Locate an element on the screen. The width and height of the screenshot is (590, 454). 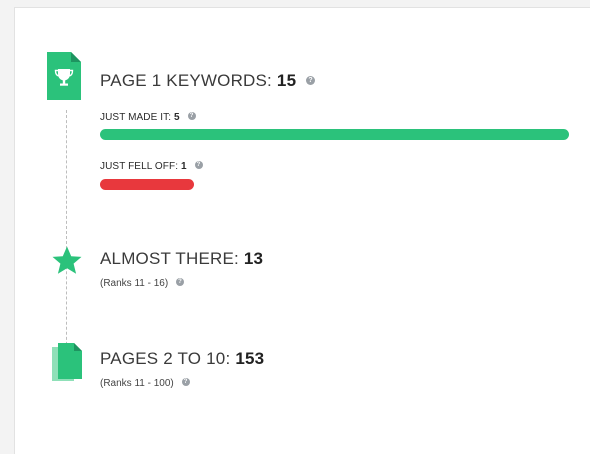
trophy-document-icon is located at coordinates (64, 76).